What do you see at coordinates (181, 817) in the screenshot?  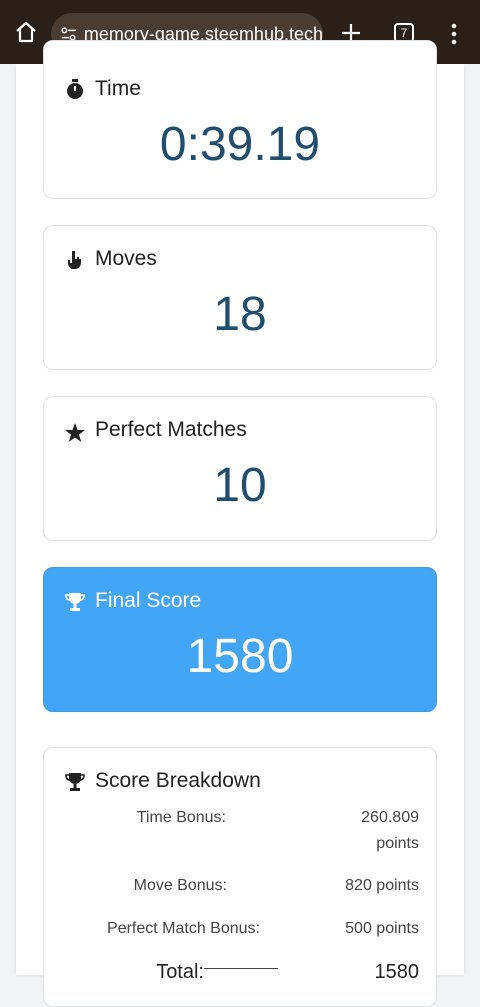 I see `time-bonus-label: Time Bonus:` at bounding box center [181, 817].